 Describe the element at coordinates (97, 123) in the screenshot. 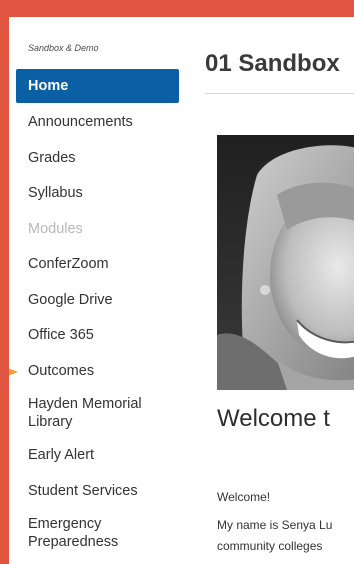

I see `nav-item-announcements: Announcements` at that location.